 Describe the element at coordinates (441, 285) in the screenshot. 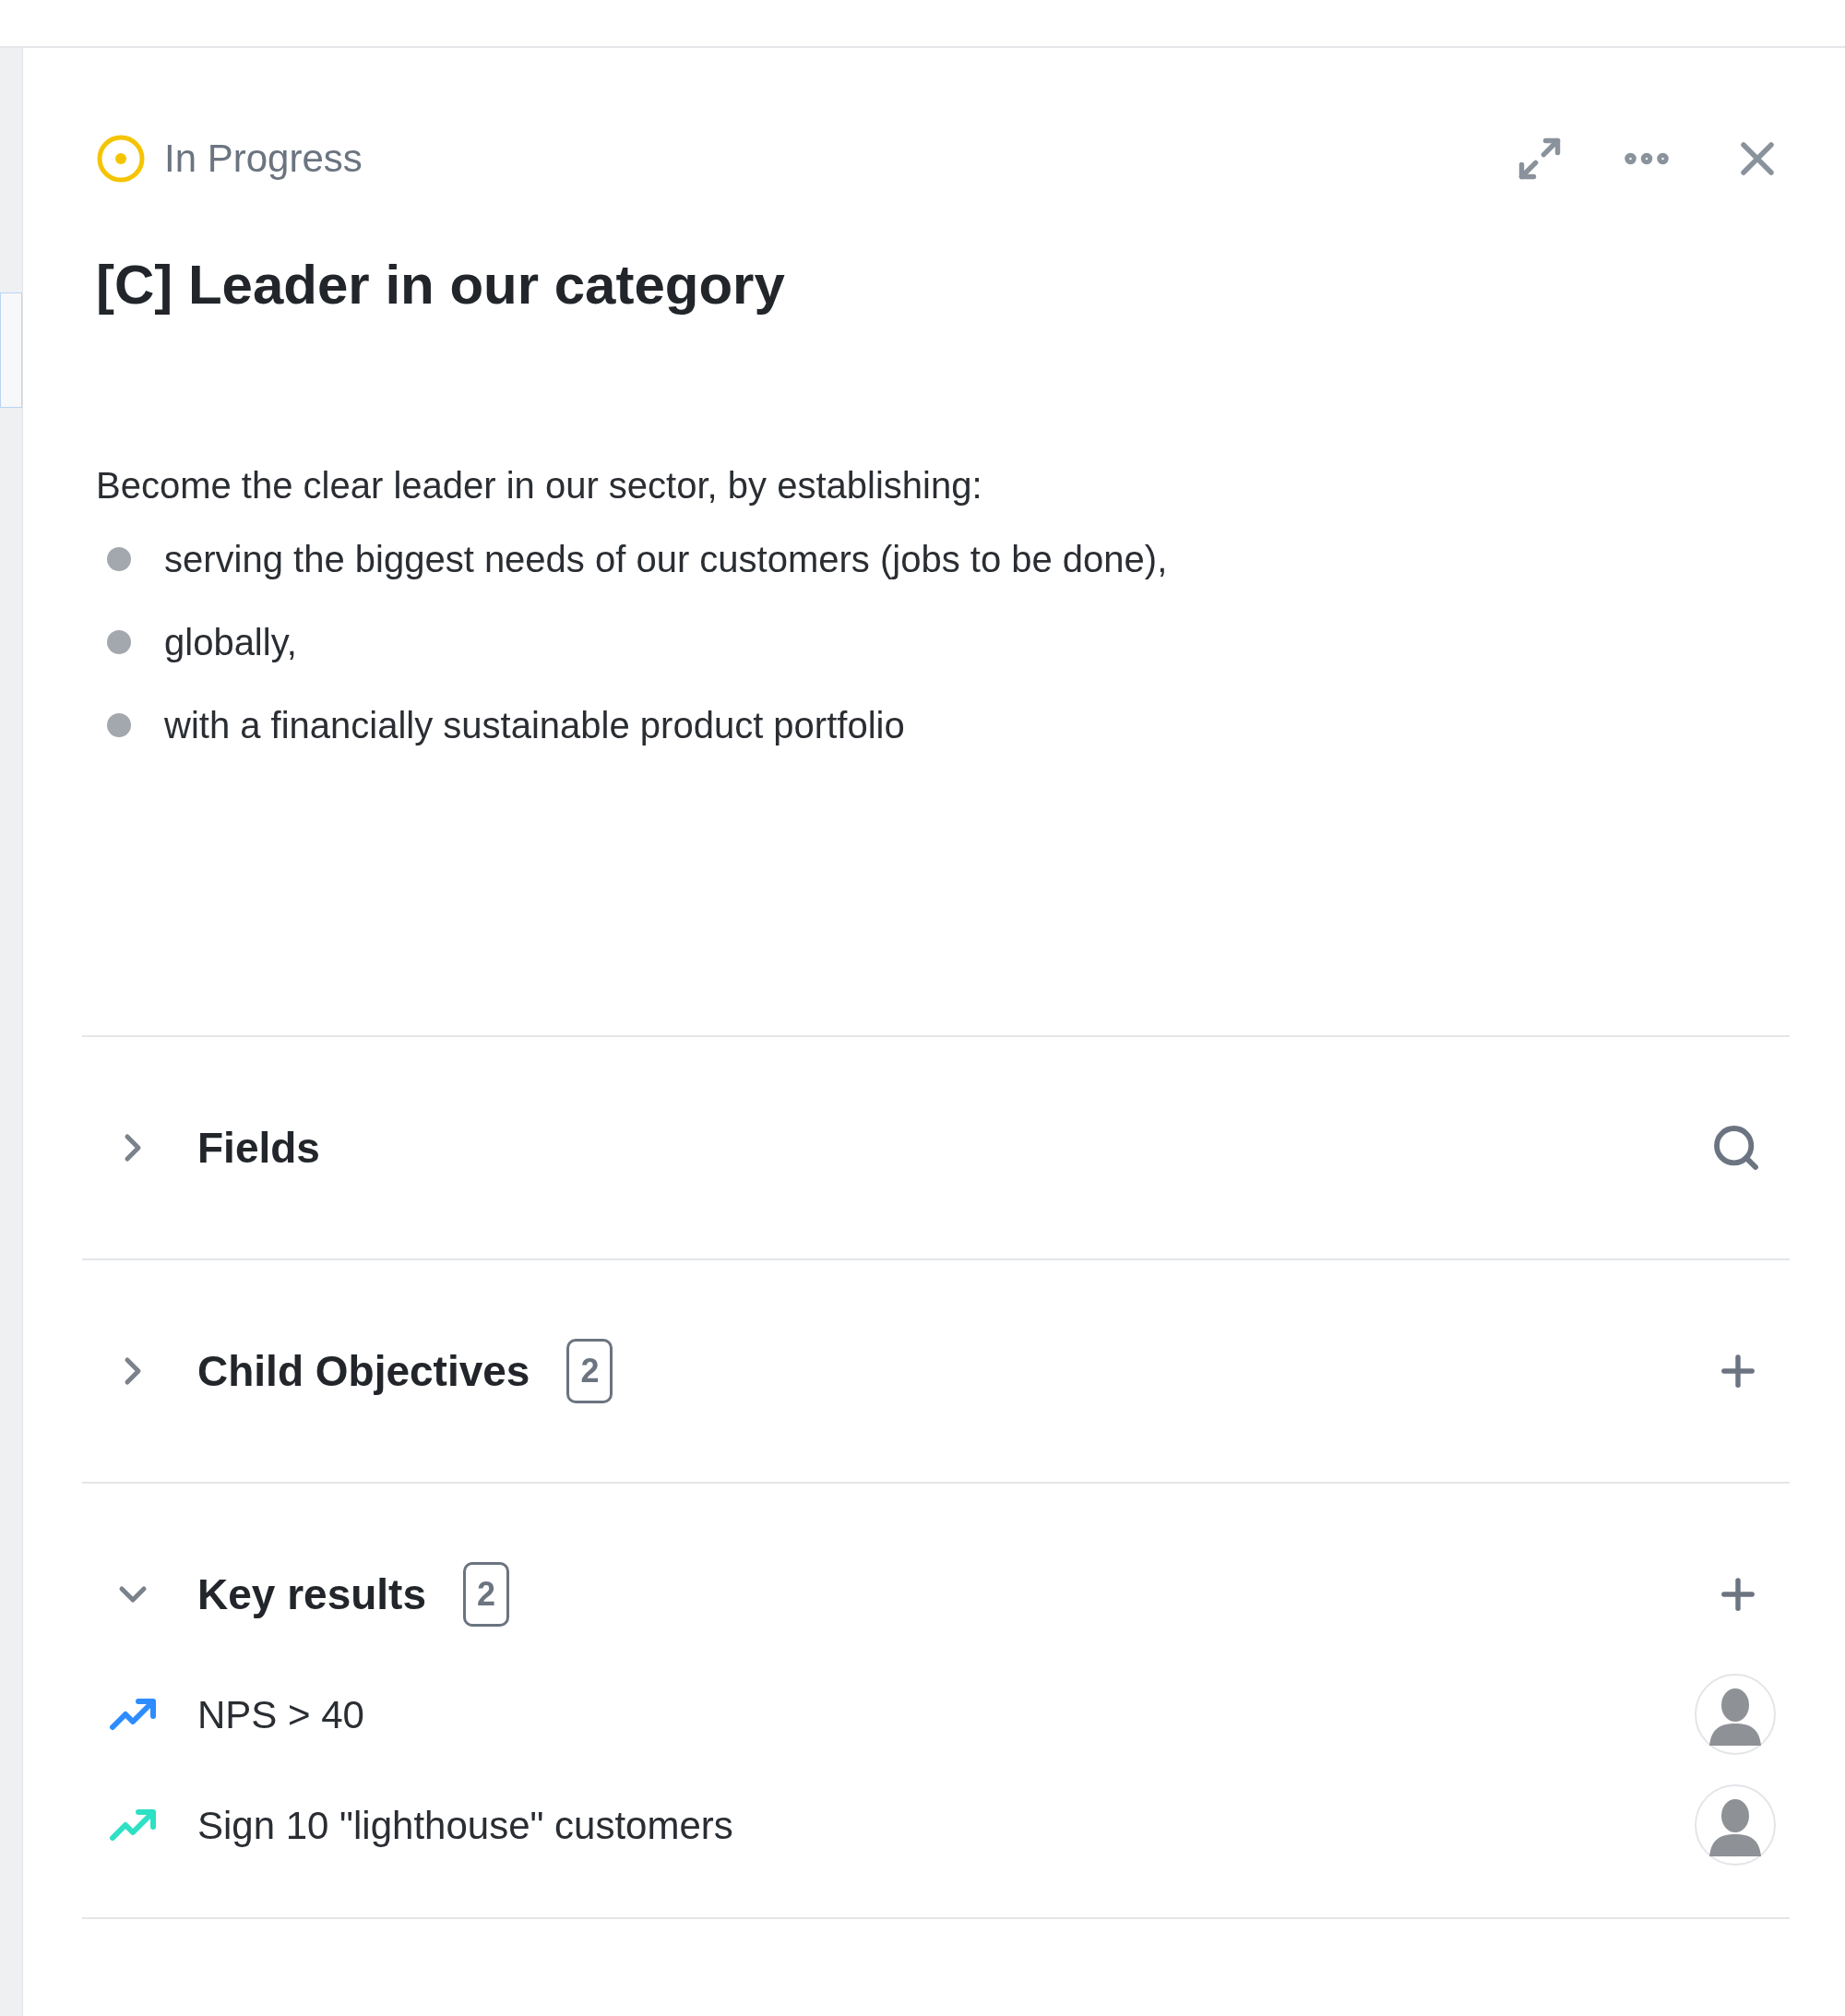

I see `objective-title: [C] Leader in our category` at that location.